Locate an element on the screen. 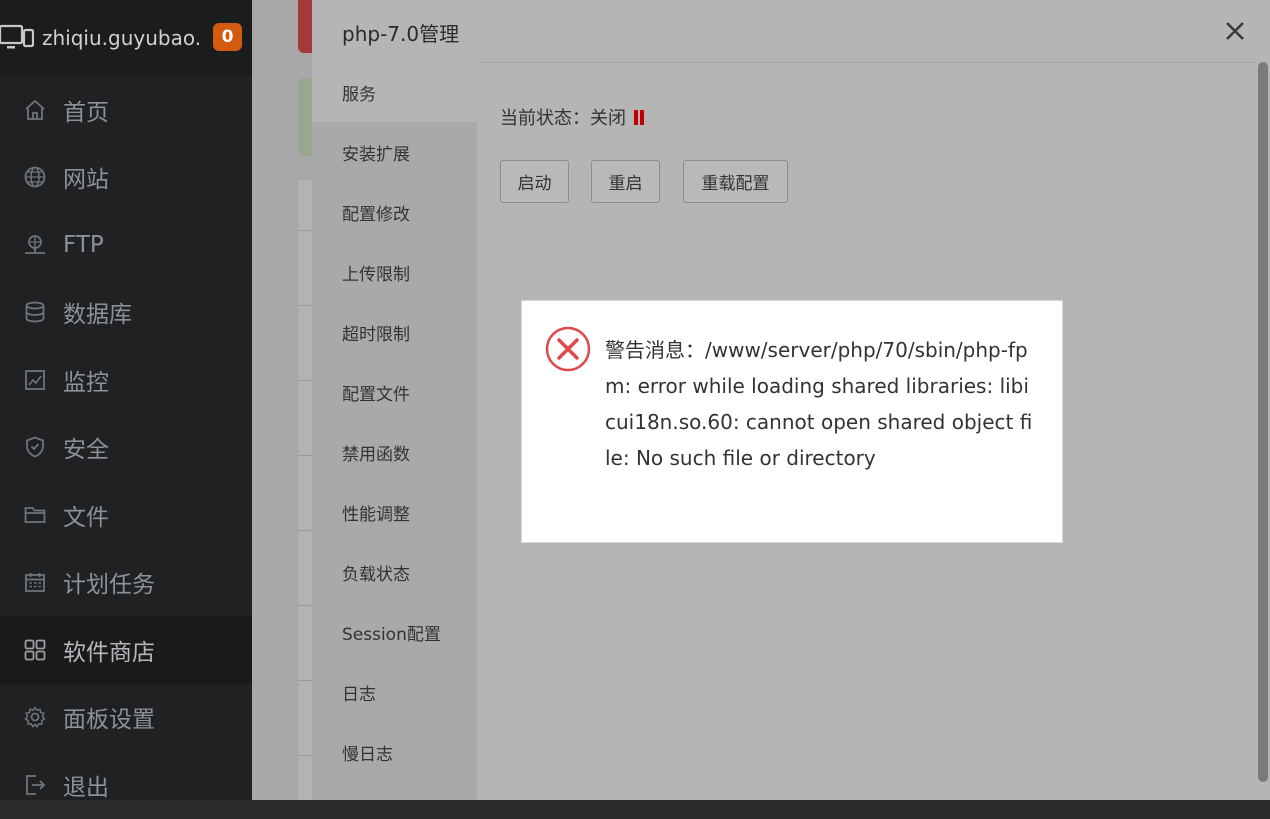 This screenshot has height=819, width=1270. host-name: zhiqiu.guyubao.c is located at coordinates (122, 38).